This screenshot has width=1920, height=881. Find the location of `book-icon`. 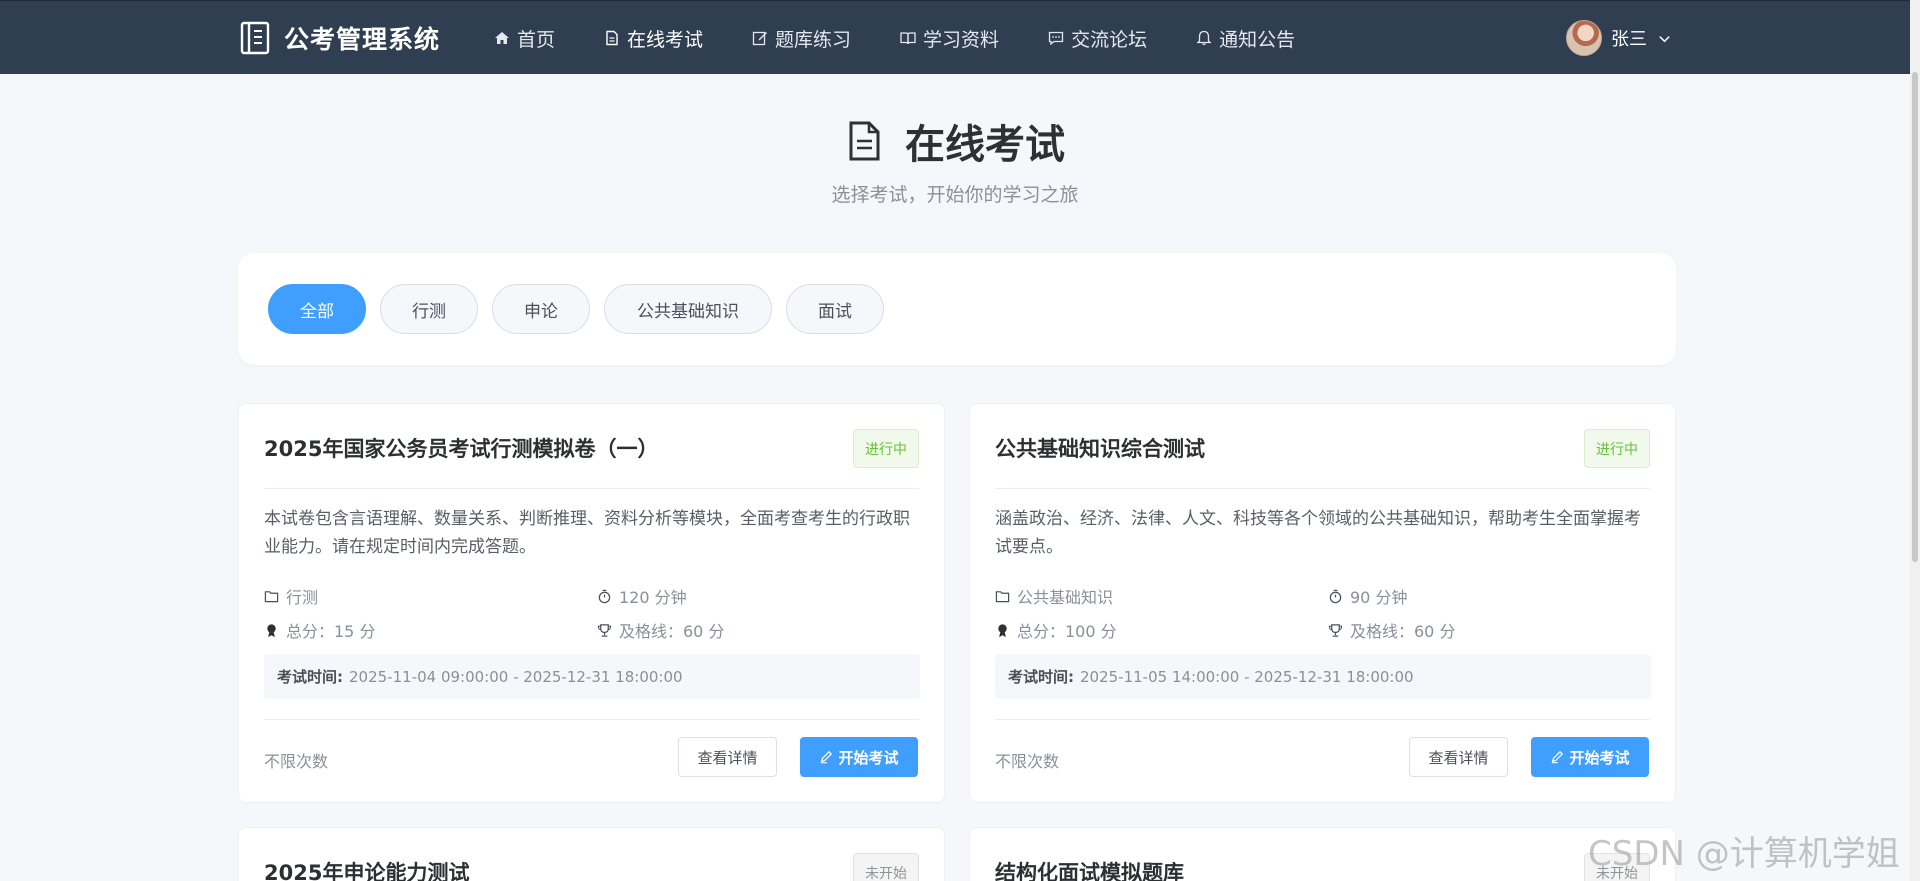

book-icon is located at coordinates (255, 38).